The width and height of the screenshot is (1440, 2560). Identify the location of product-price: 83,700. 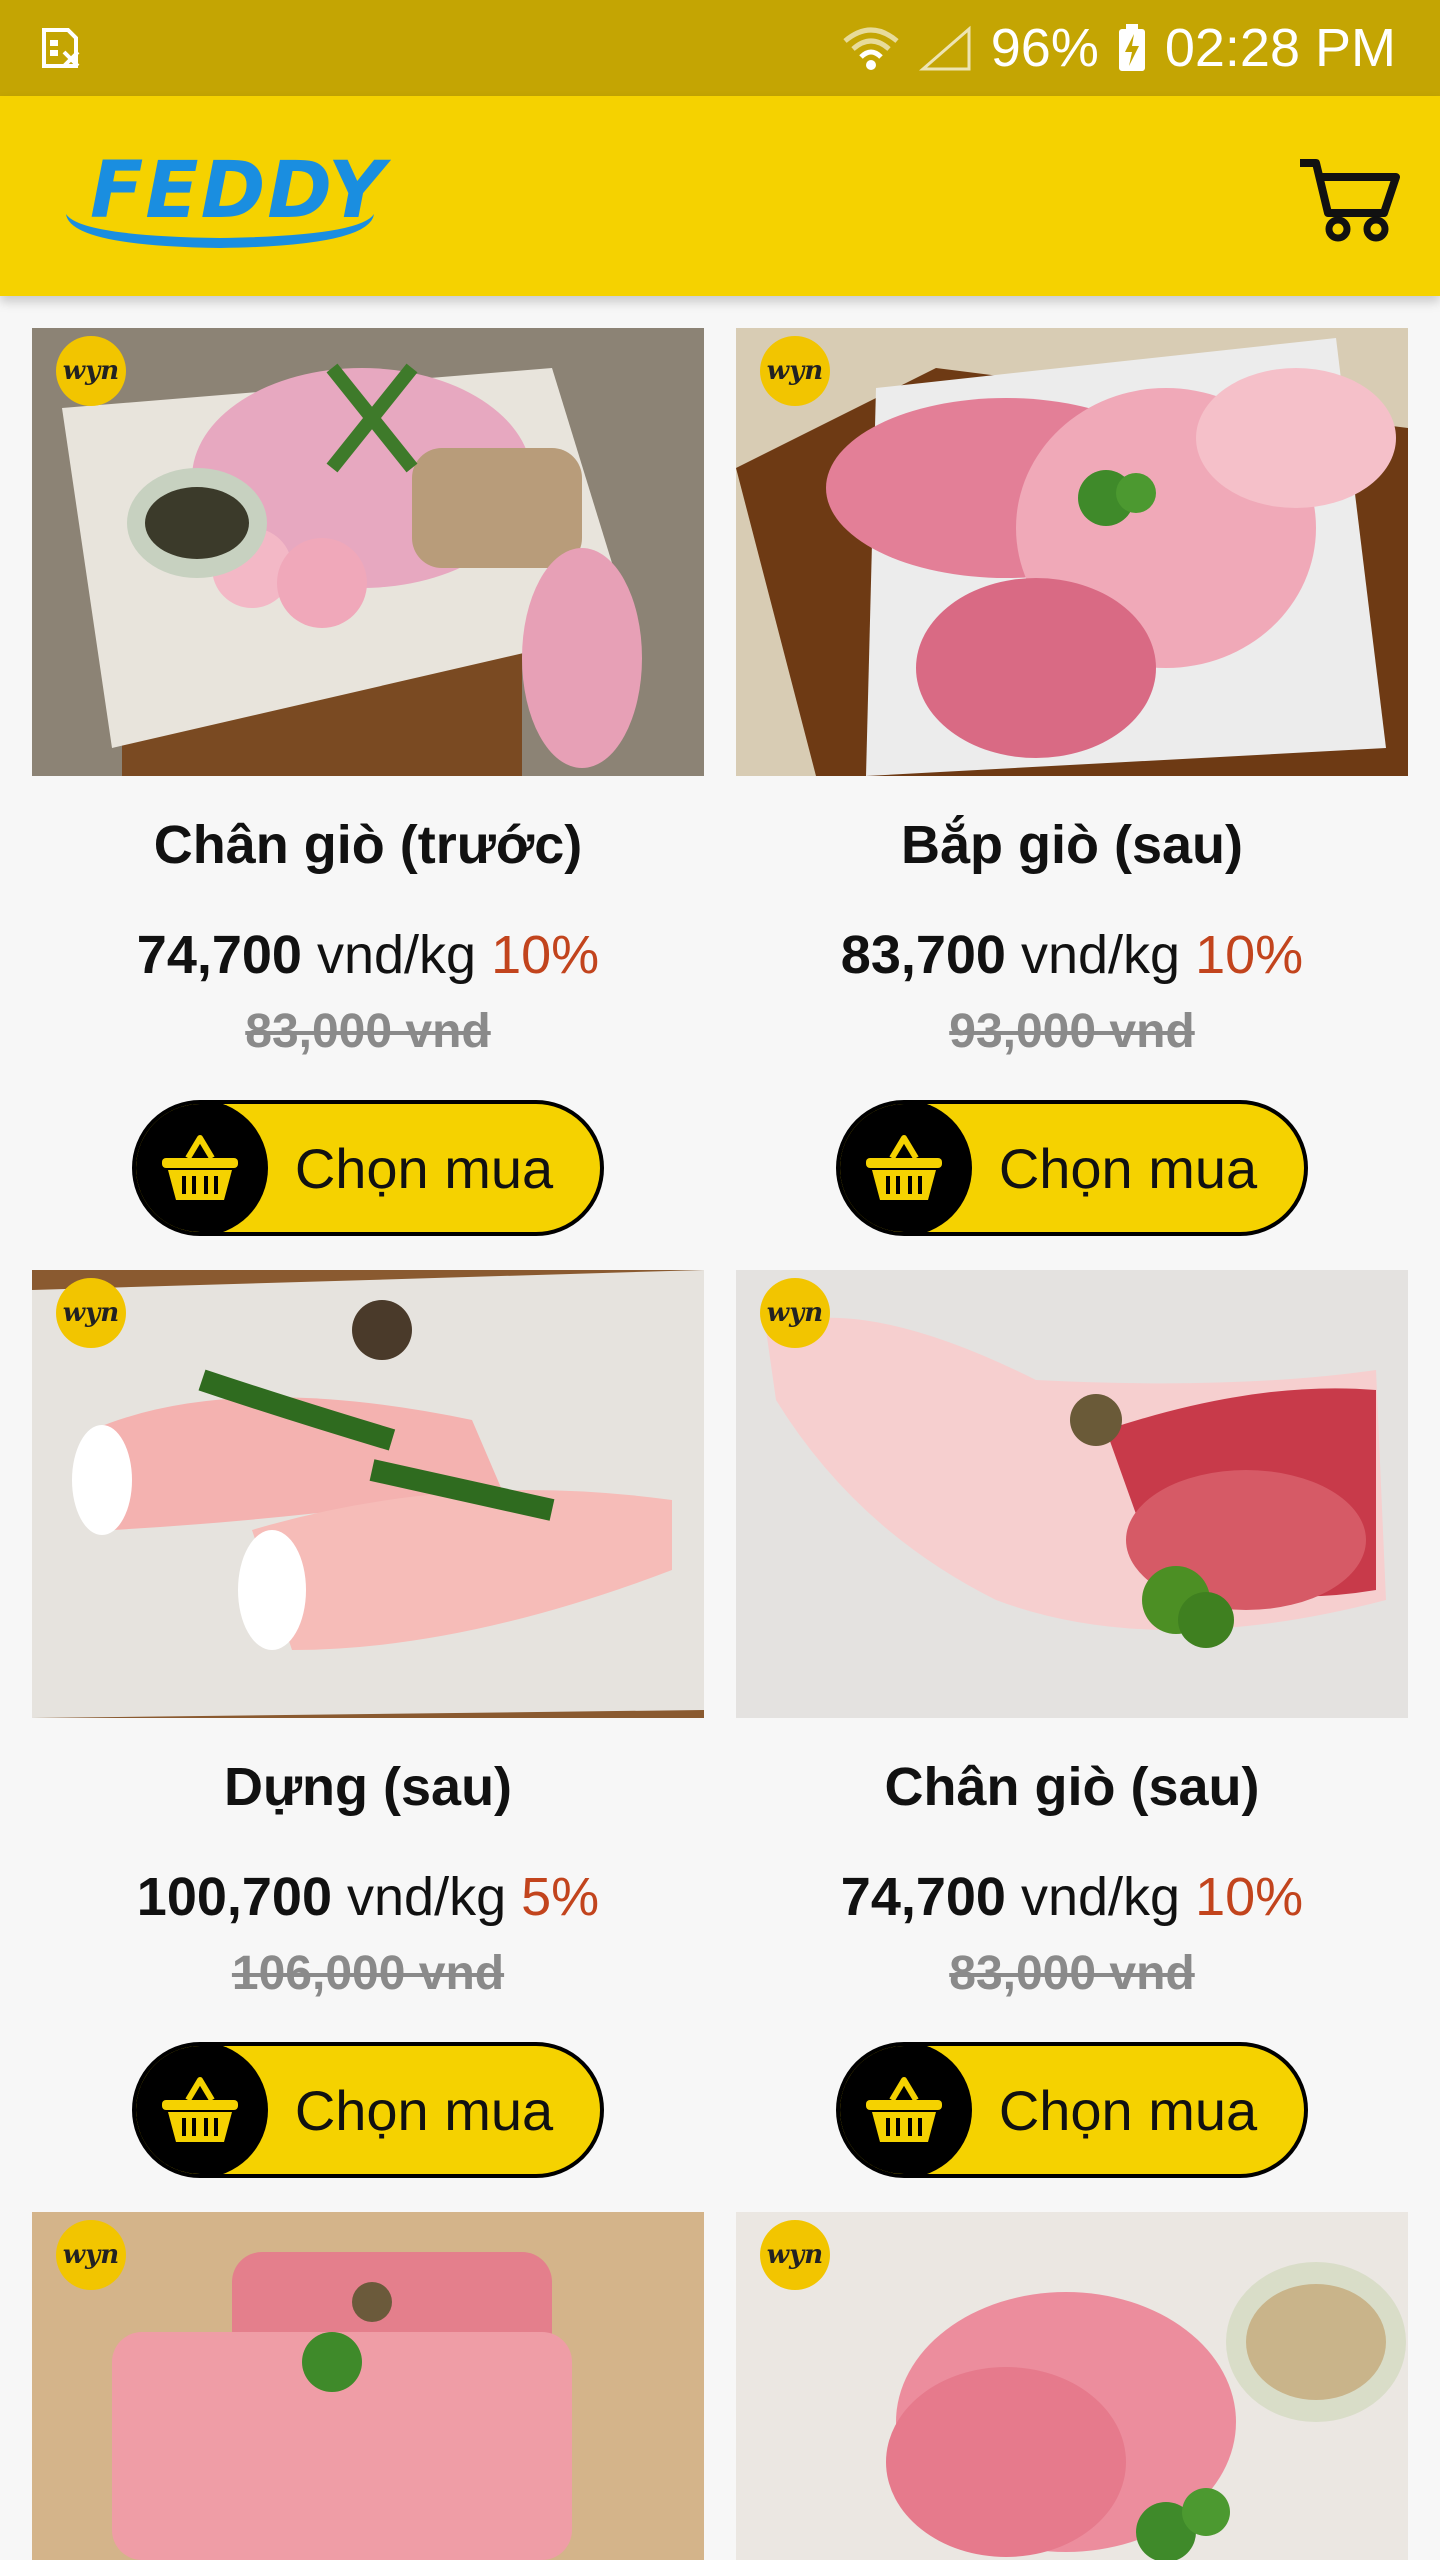
(923, 955).